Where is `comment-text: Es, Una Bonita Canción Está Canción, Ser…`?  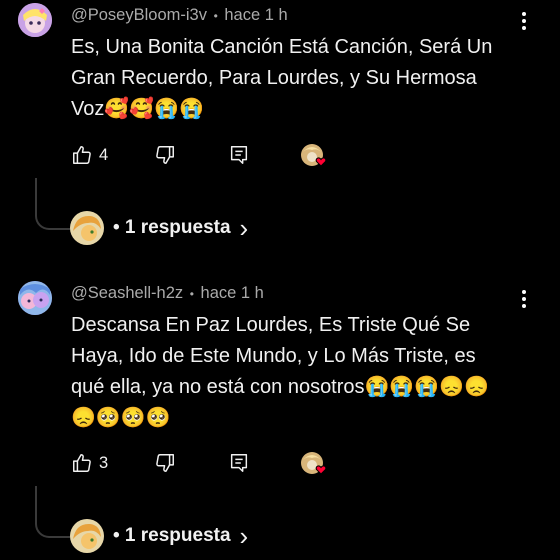
comment-text: Es, Una Bonita Canción Está Canción, Ser… is located at coordinates (301, 78).